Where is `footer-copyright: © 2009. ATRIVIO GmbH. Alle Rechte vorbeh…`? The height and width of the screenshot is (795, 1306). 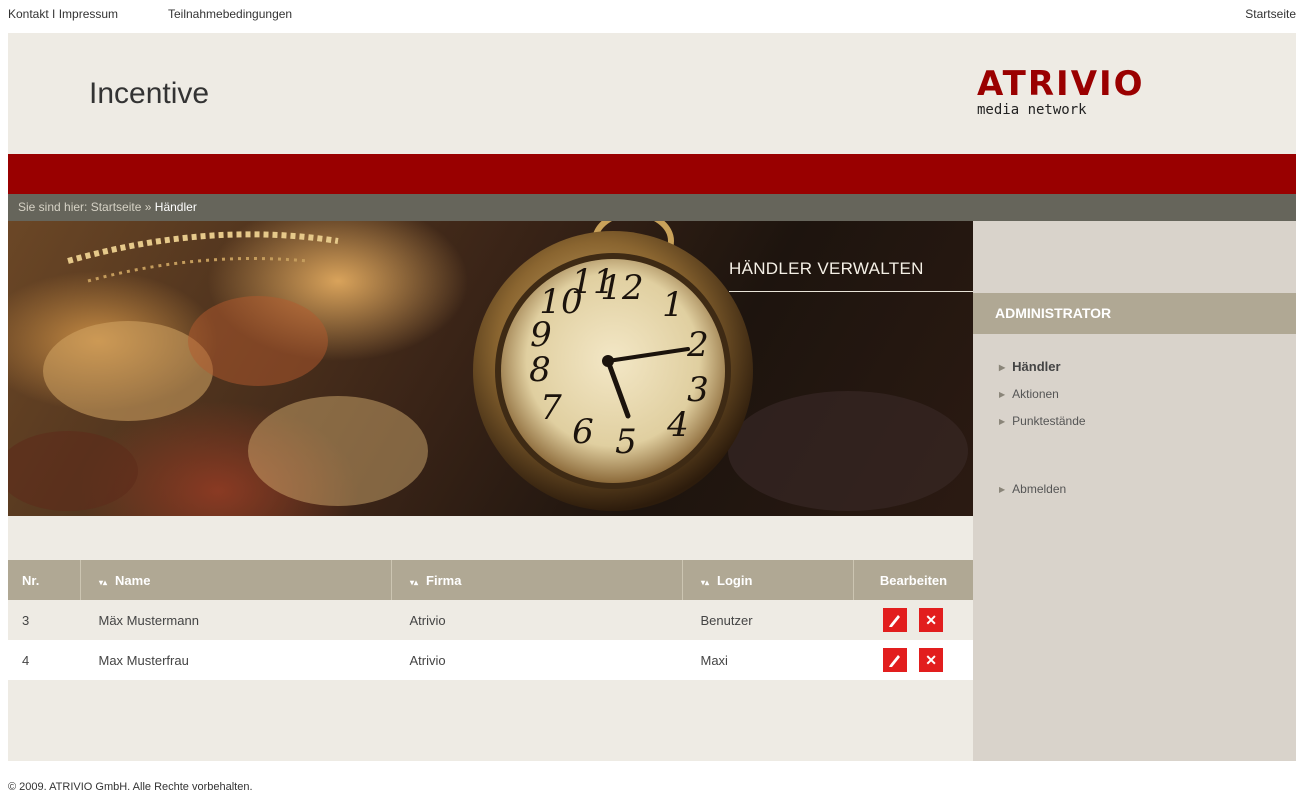
footer-copyright: © 2009. ATRIVIO GmbH. Alle Rechte vorbeh… is located at coordinates (130, 787).